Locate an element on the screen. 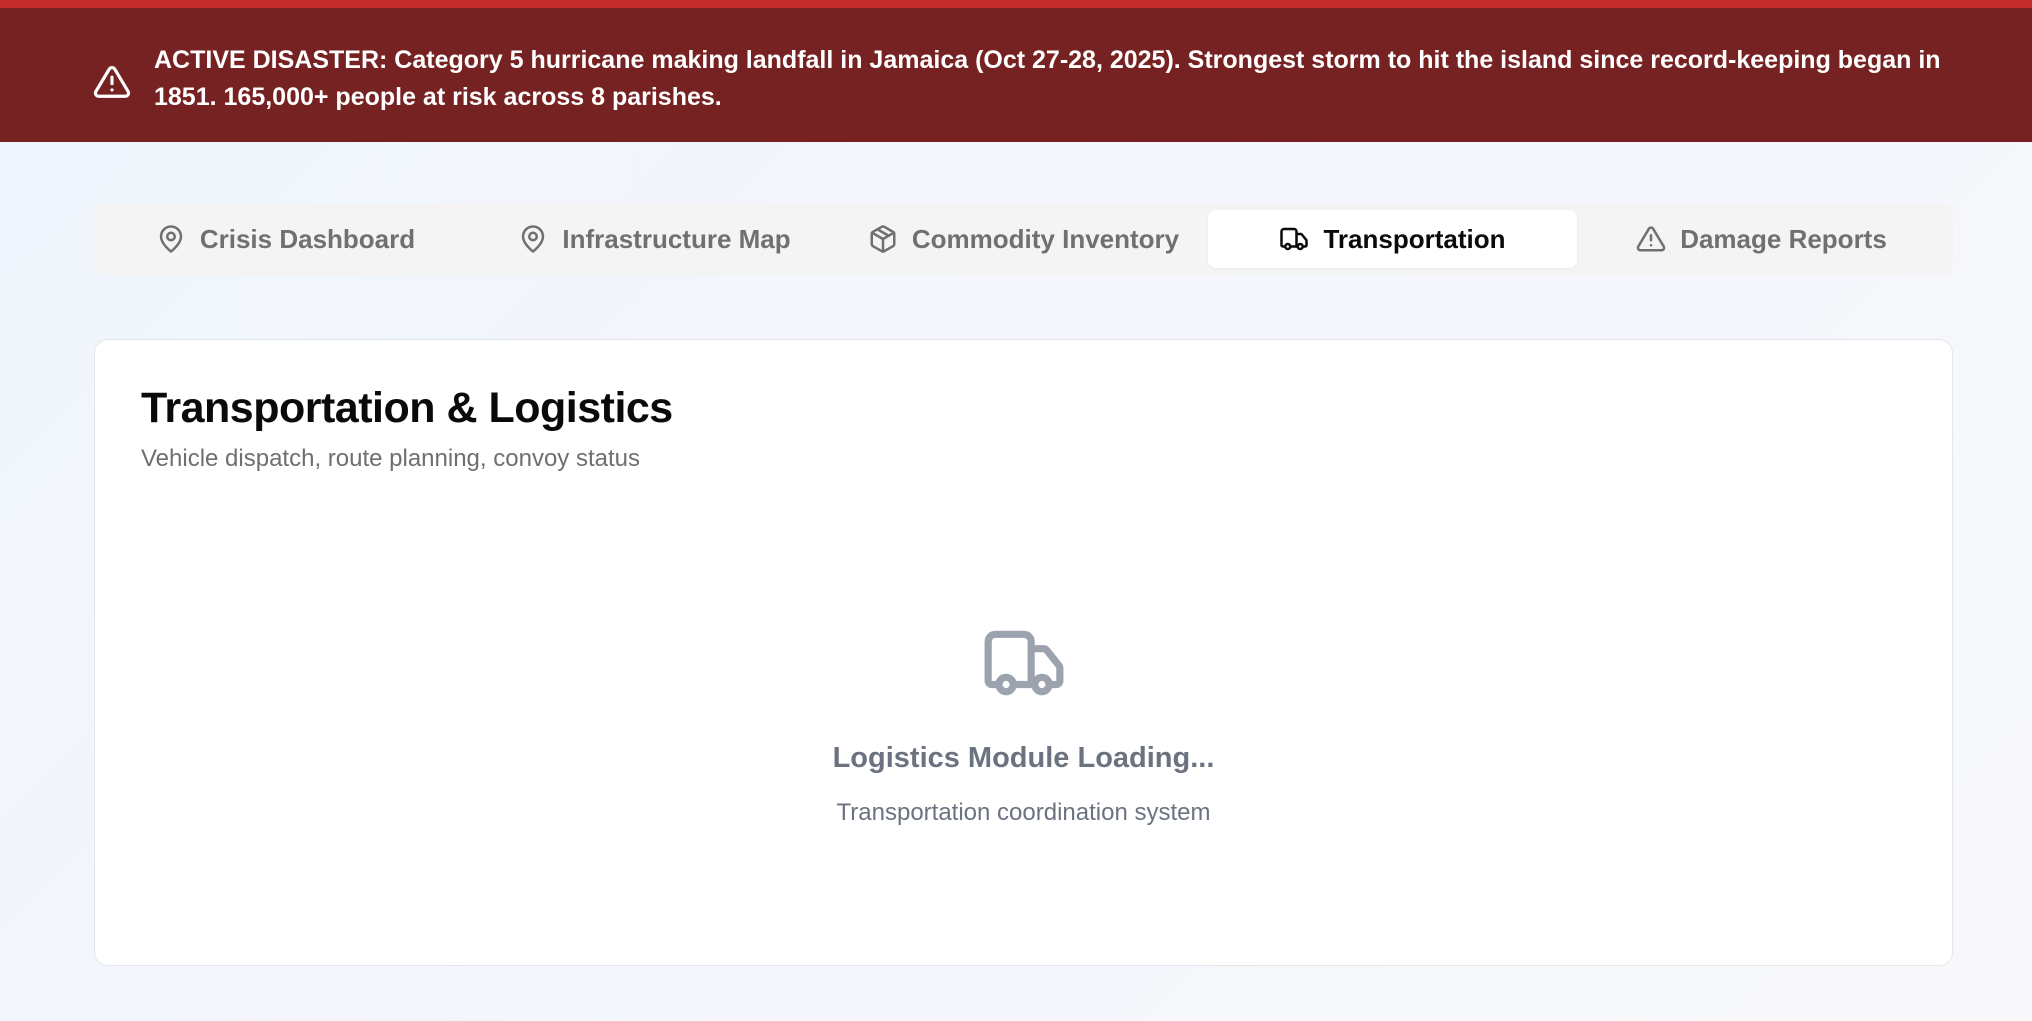  package-icon is located at coordinates (883, 239).